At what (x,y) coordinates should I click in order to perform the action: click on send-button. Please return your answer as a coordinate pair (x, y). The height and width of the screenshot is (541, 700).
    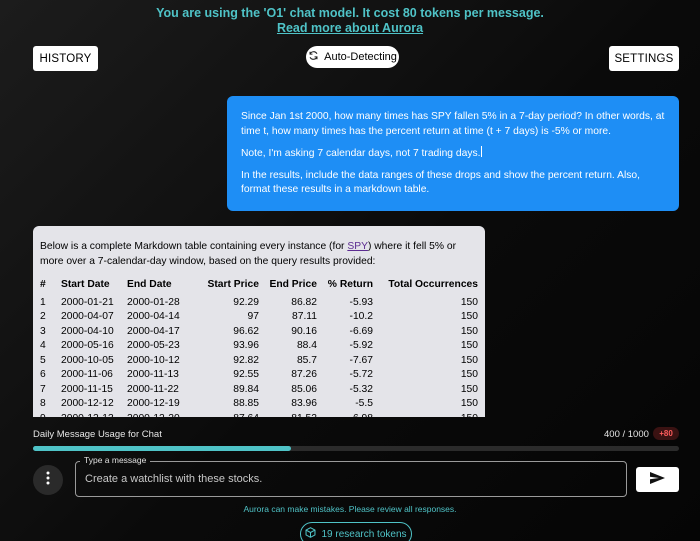
    Looking at the image, I should click on (657, 479).